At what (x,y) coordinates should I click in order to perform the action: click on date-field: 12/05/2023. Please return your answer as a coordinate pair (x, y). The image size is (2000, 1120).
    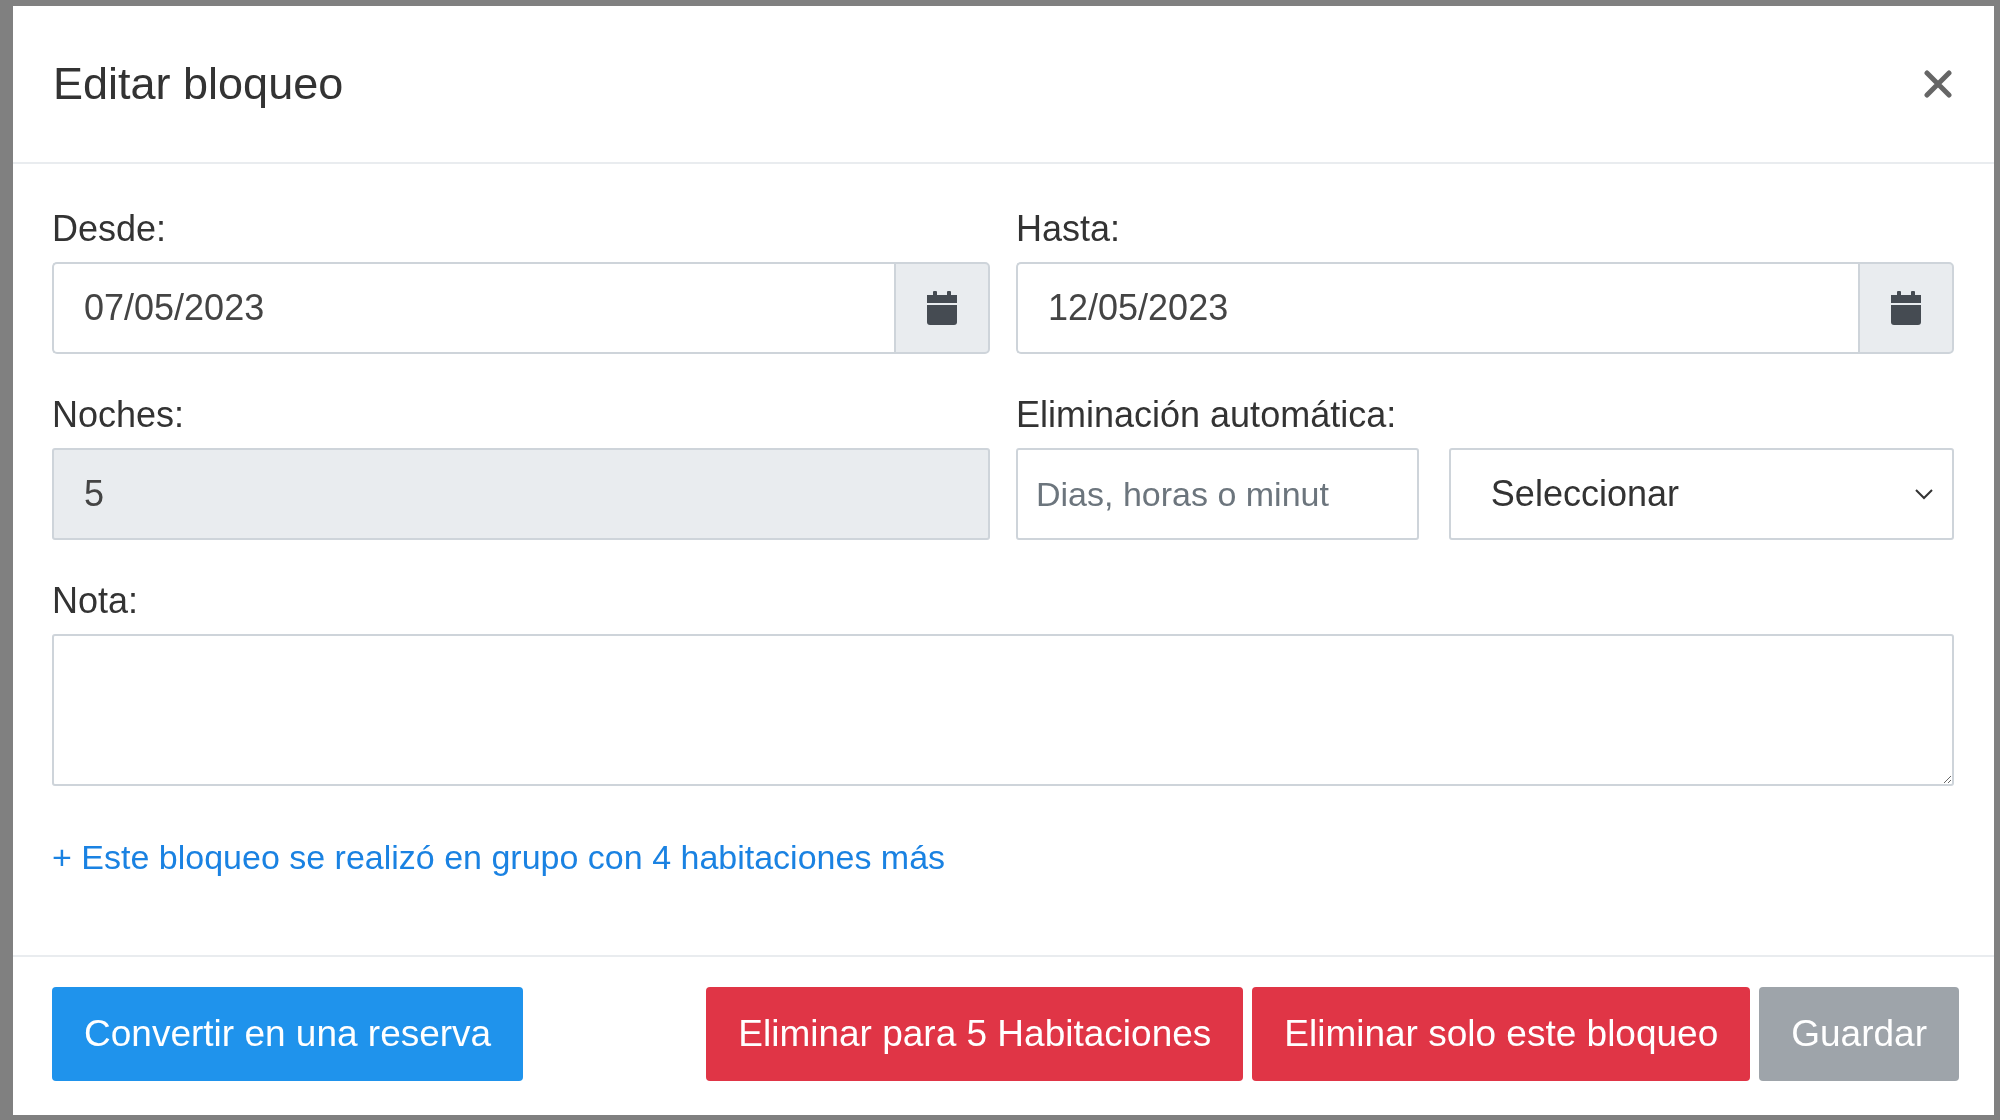
    Looking at the image, I should click on (1437, 308).